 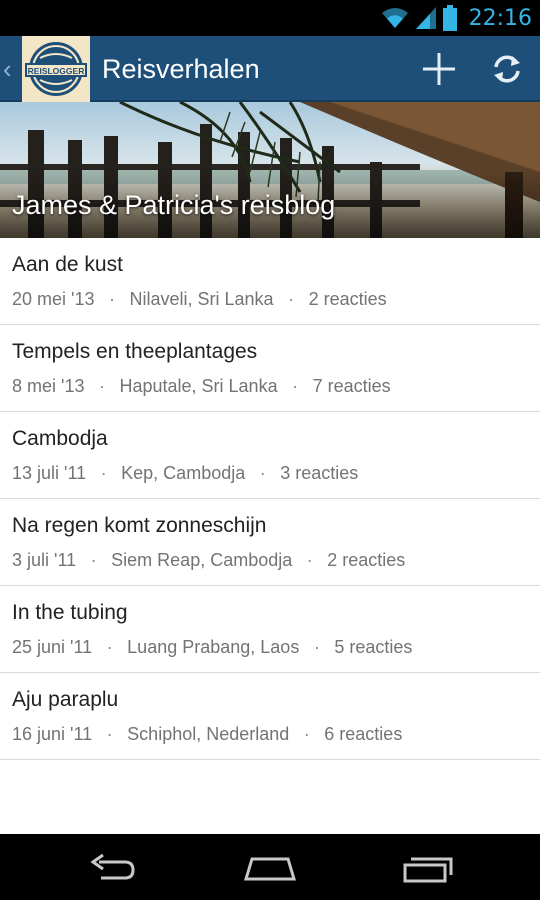 I want to click on post-reactions: 3 reacties, so click(x=319, y=473).